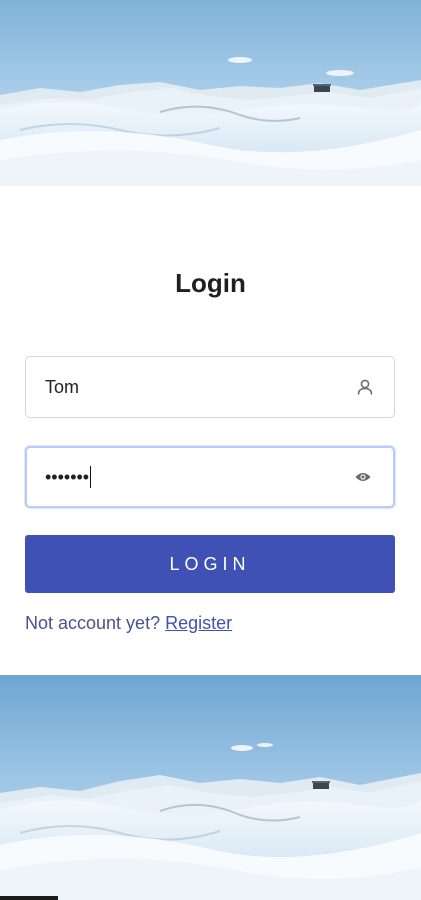 Image resolution: width=421 pixels, height=900 pixels. I want to click on username-value: Tom, so click(62, 386).